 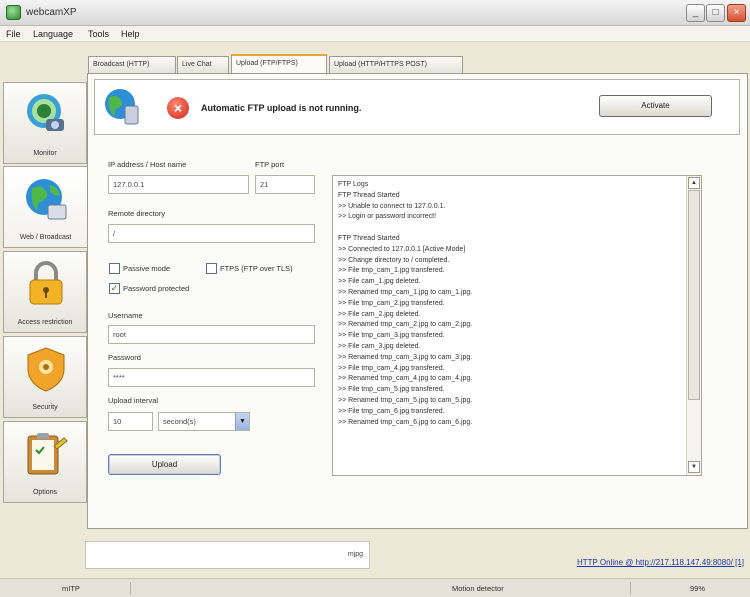 I want to click on tab-upload-ftp: Upload (FTP/FTPS), so click(x=279, y=63).